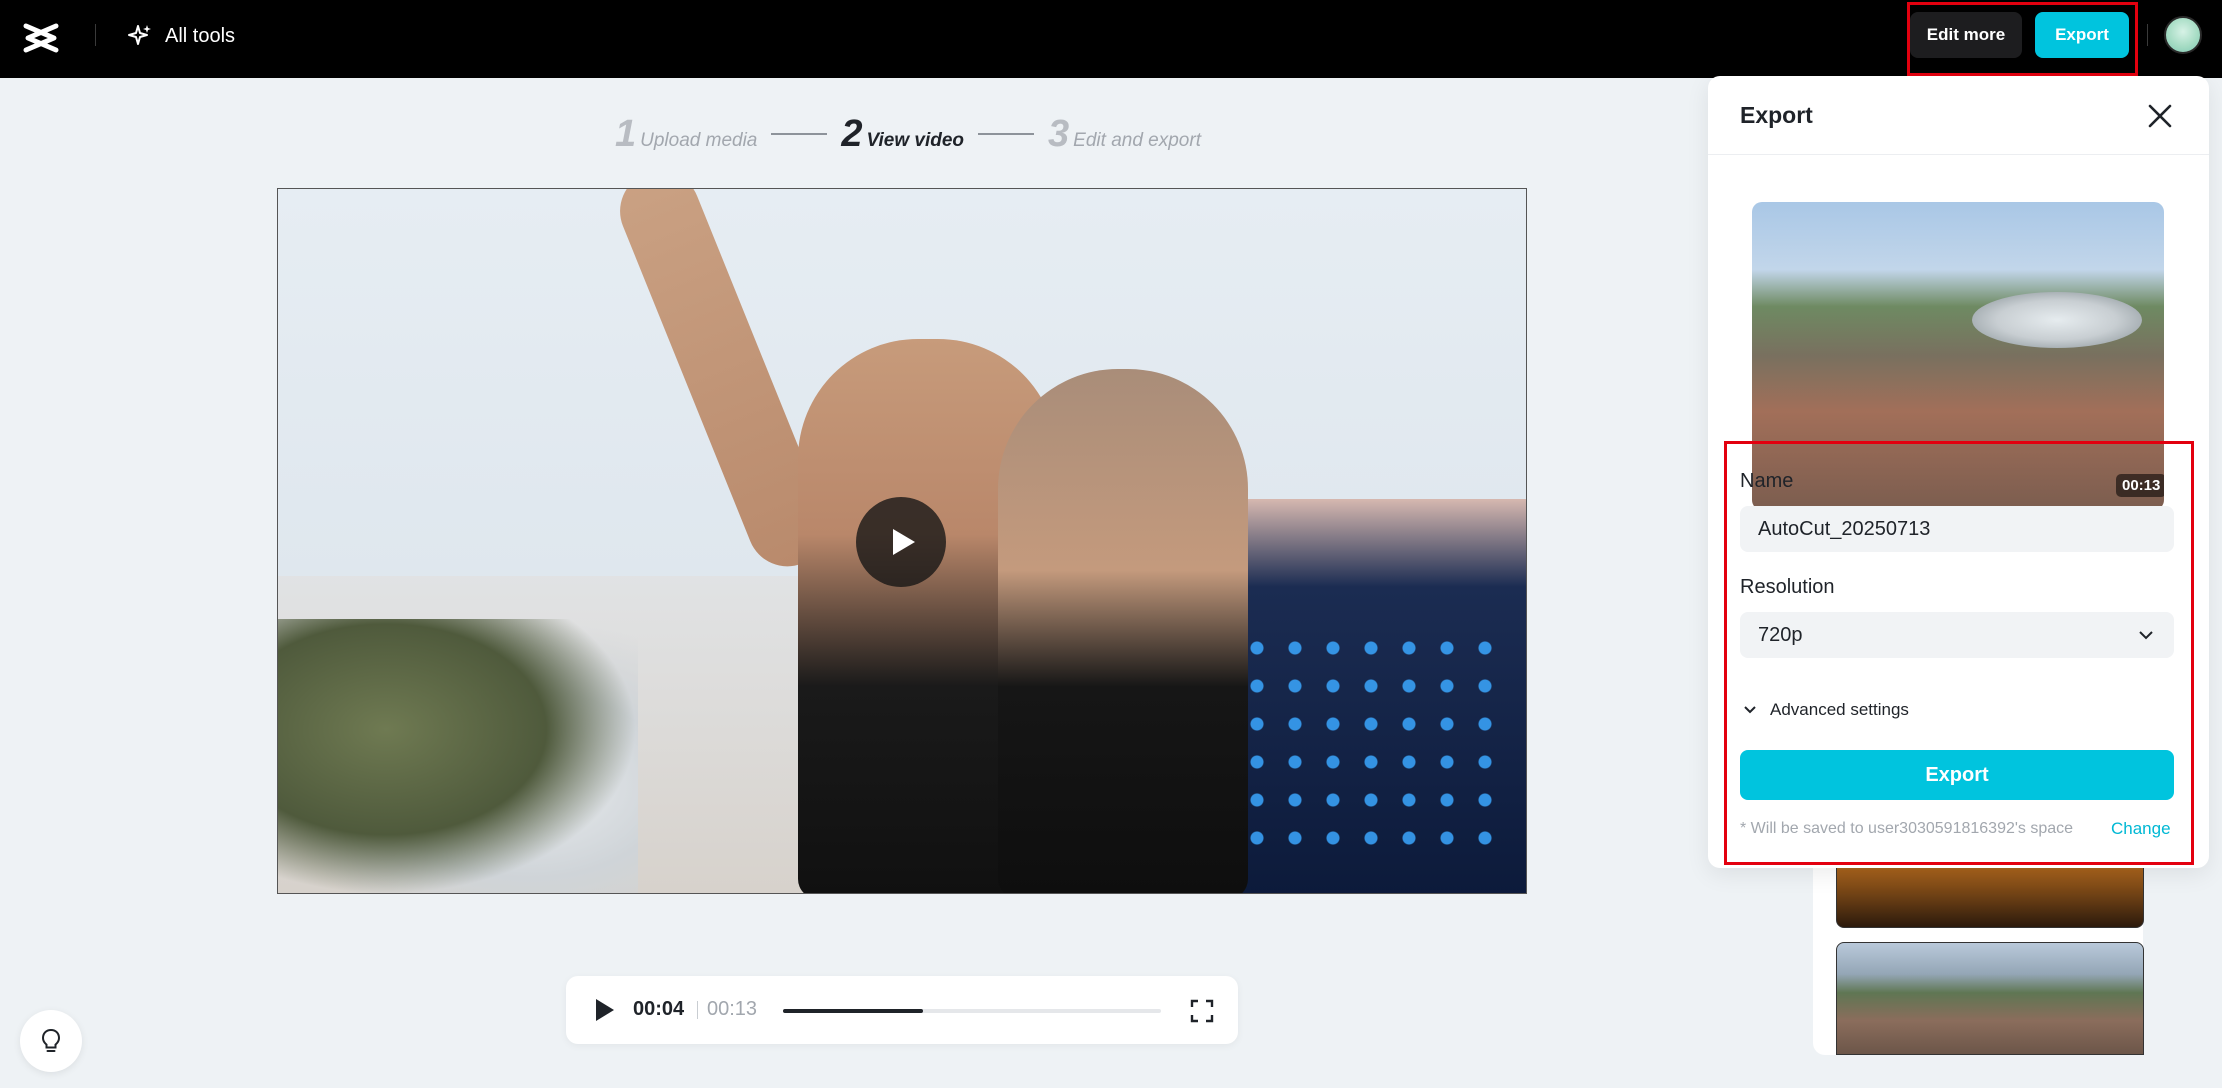  What do you see at coordinates (1111, 39) in the screenshot?
I see `top-bar: All tools Edit more Export` at bounding box center [1111, 39].